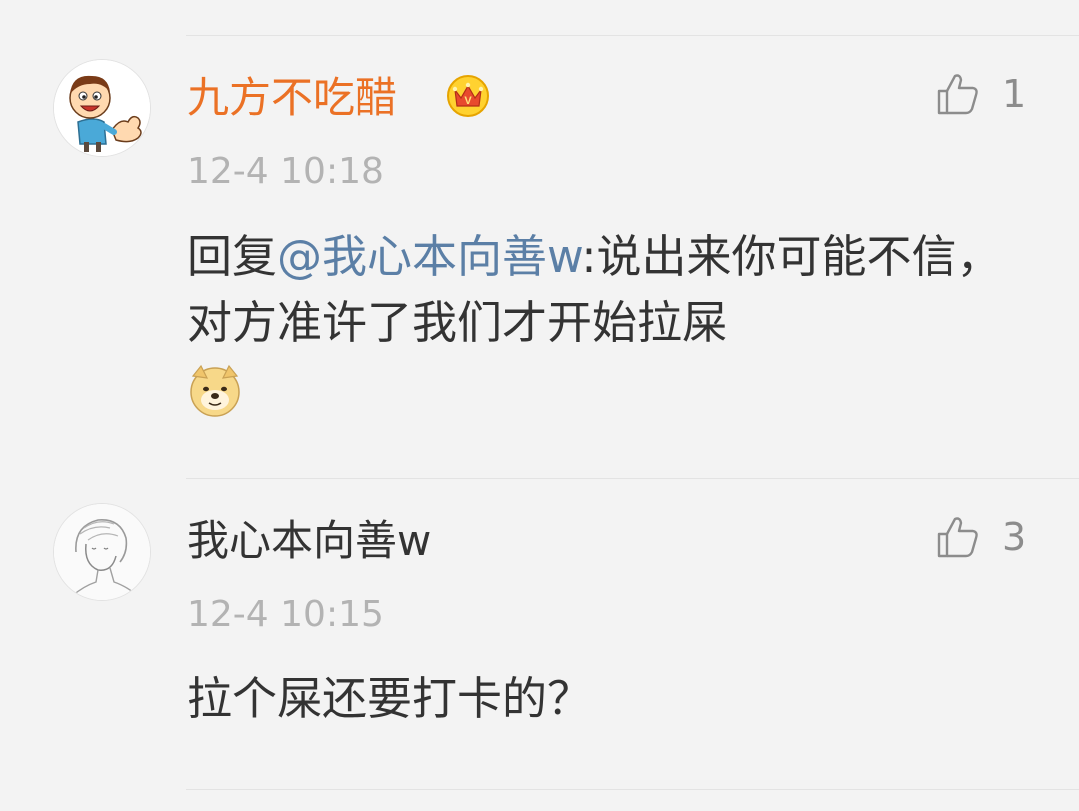  What do you see at coordinates (632, 478) in the screenshot?
I see `comment-divider` at bounding box center [632, 478].